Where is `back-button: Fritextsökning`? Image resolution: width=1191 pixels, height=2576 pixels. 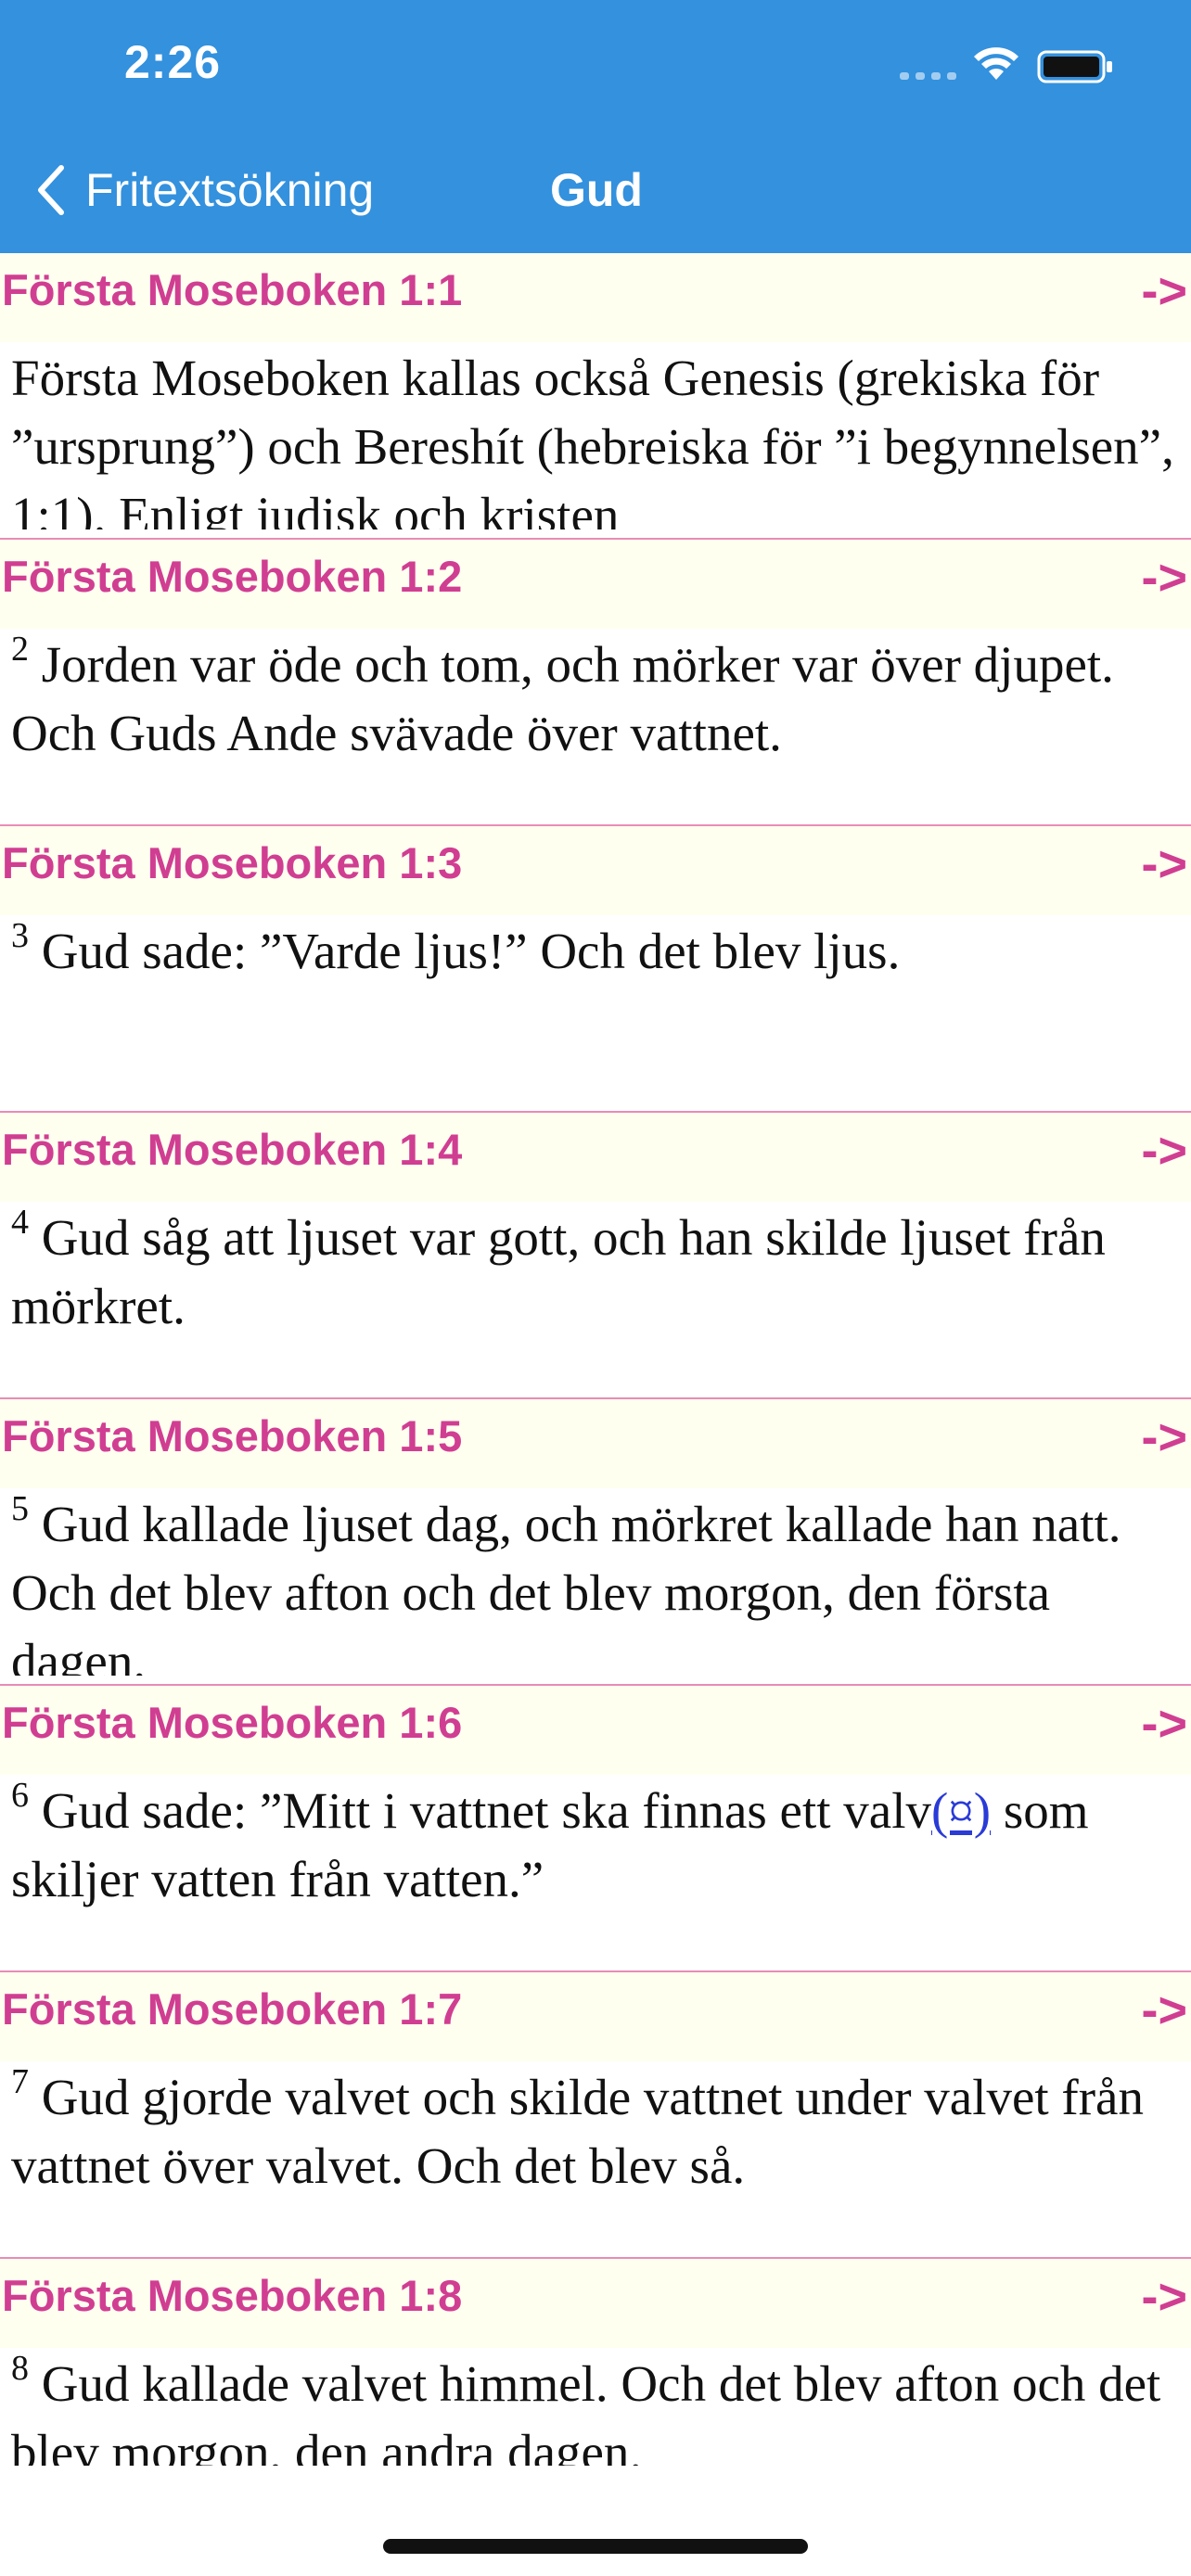 back-button: Fritextsökning is located at coordinates (203, 191).